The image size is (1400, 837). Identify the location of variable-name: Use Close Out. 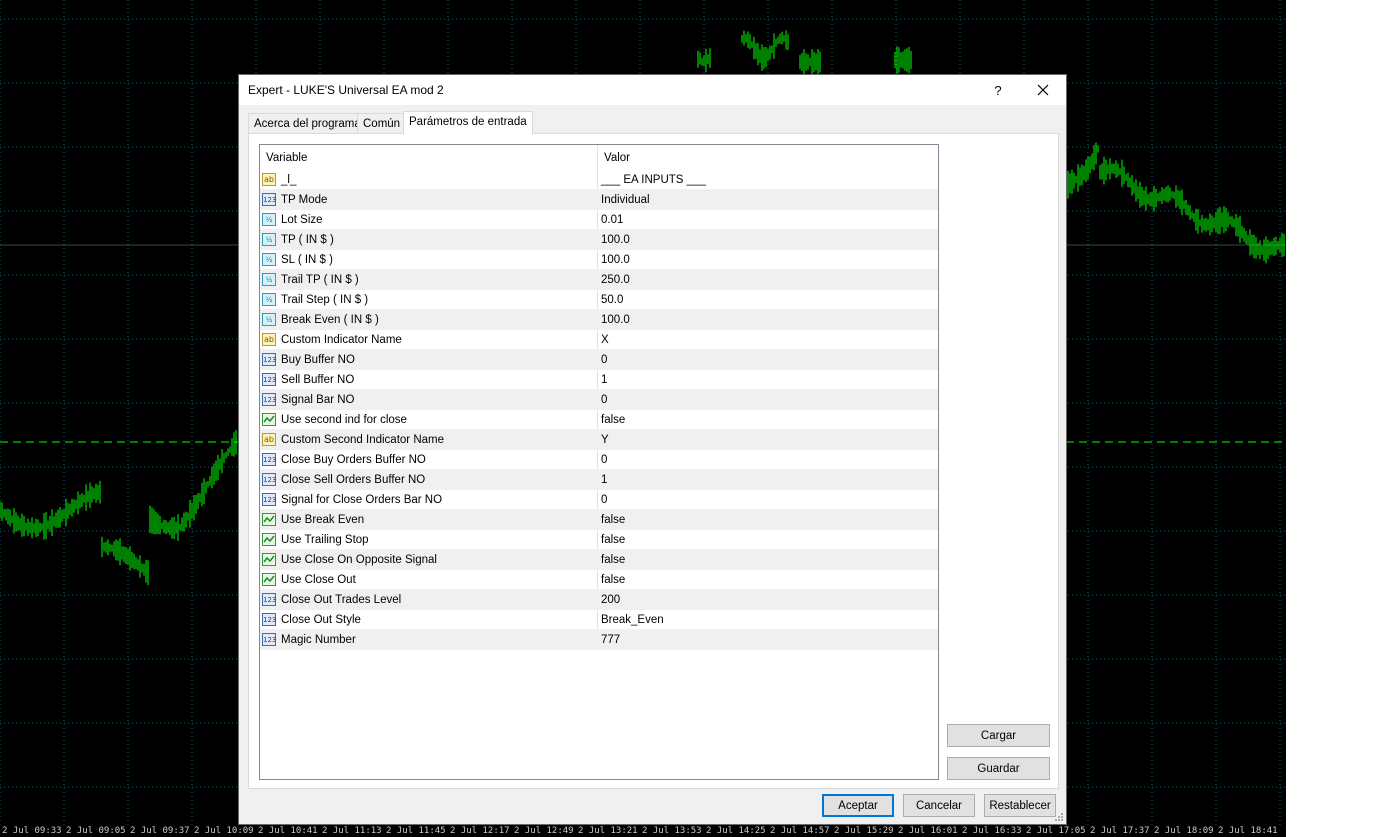
(318, 580).